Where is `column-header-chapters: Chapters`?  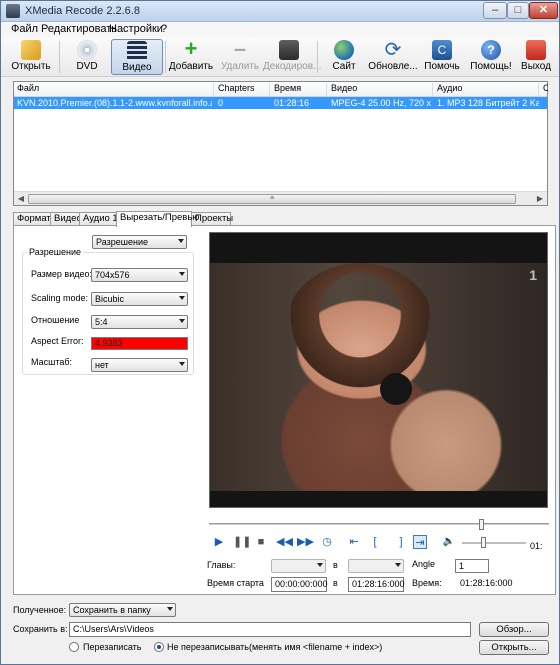
column-header-chapters: Chapters is located at coordinates (242, 89).